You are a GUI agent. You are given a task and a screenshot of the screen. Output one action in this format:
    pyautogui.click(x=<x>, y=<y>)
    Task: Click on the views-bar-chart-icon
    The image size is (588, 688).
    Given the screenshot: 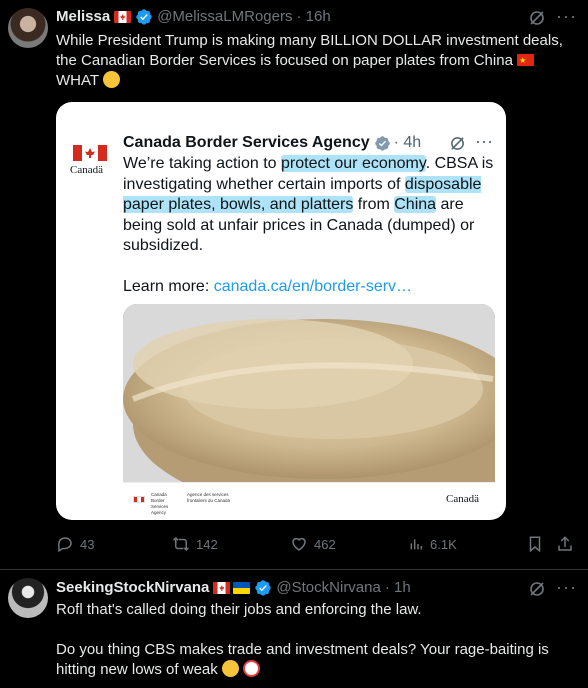 What is the action you would take?
    pyautogui.click(x=416, y=544)
    